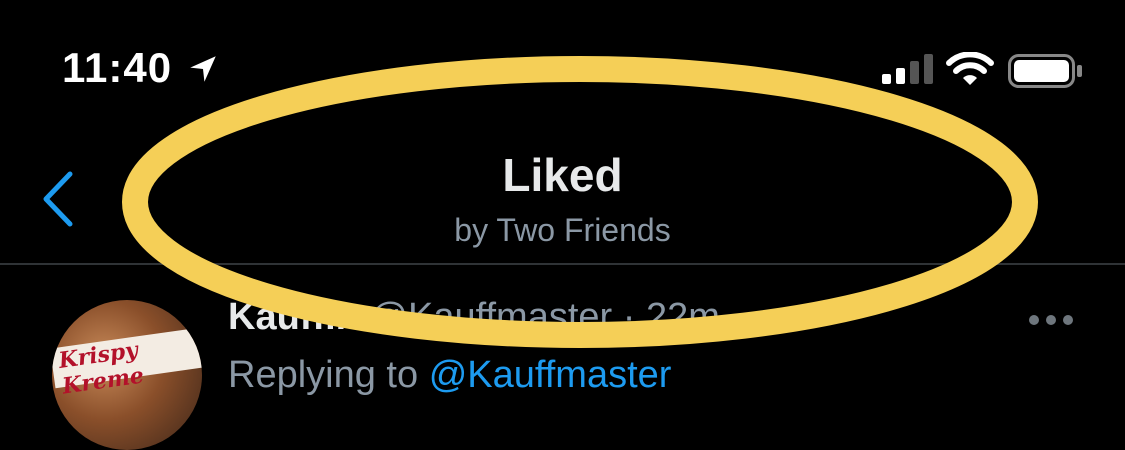 This screenshot has height=450, width=1125. Describe the element at coordinates (682, 317) in the screenshot. I see `tweet-time: 22m` at that location.